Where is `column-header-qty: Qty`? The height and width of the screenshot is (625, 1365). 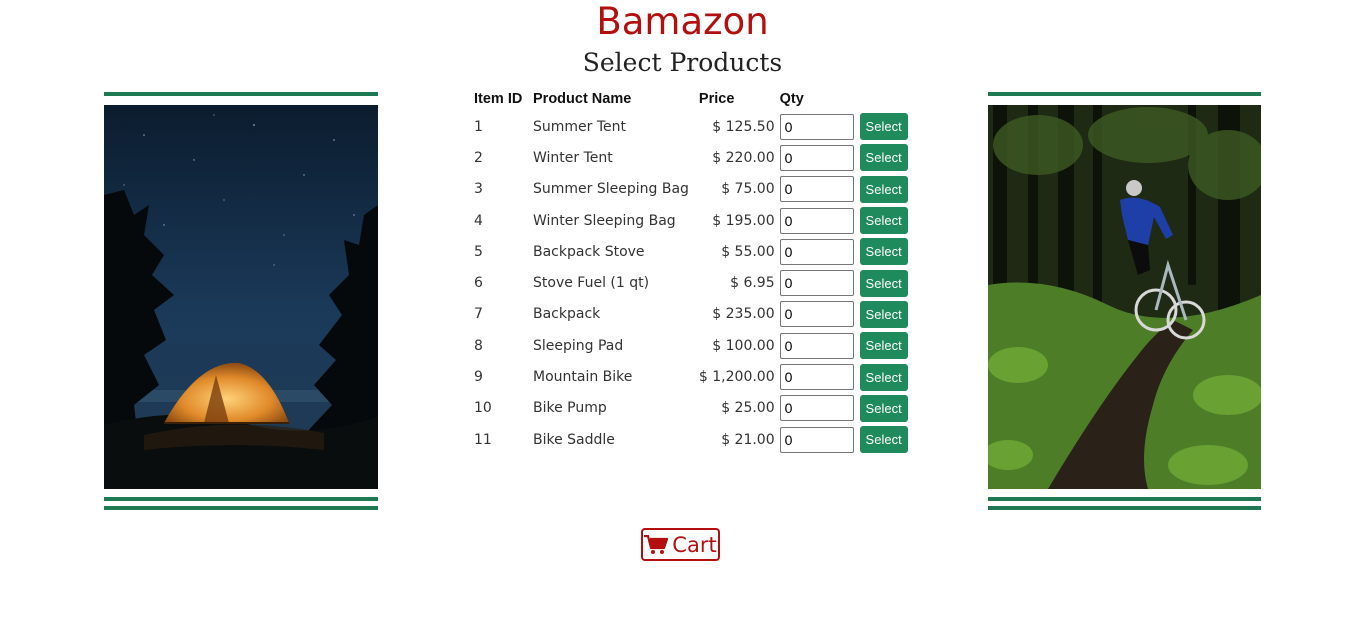
column-header-qty: Qty is located at coordinates (791, 99).